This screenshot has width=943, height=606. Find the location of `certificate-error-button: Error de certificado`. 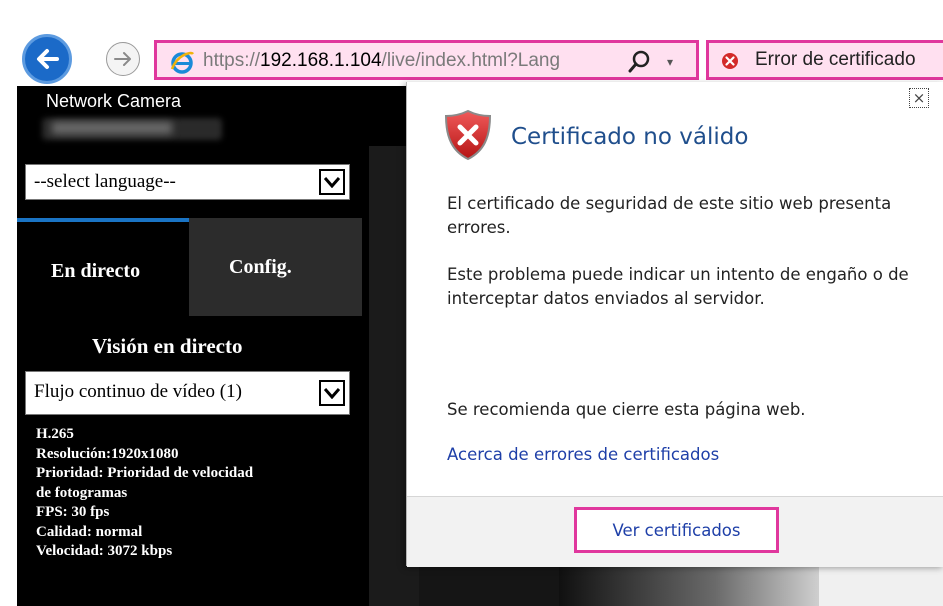

certificate-error-button: Error de certificado is located at coordinates (824, 60).